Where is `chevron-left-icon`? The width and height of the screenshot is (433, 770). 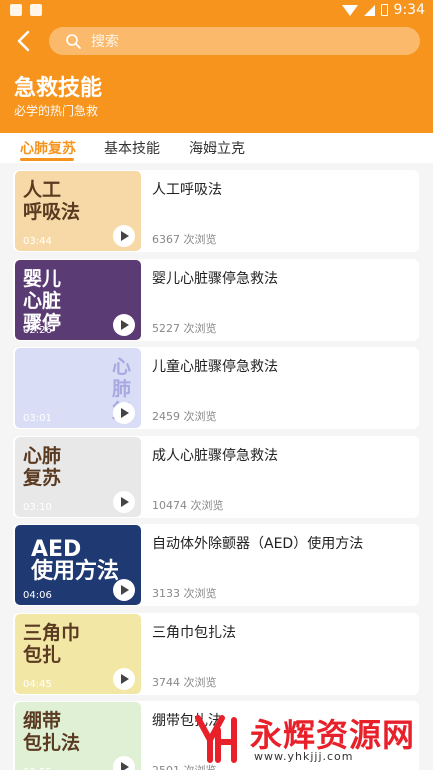
chevron-left-icon is located at coordinates (23, 41).